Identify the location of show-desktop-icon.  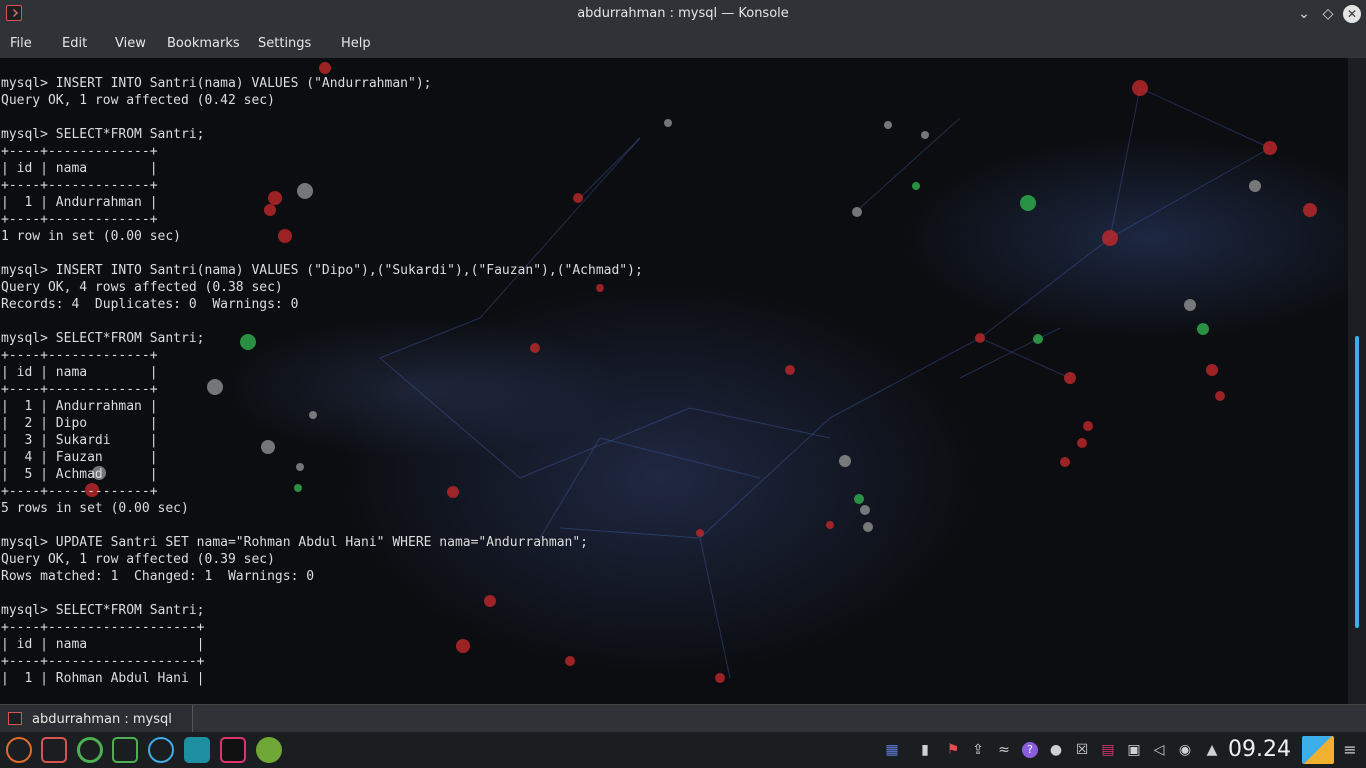
(1318, 750).